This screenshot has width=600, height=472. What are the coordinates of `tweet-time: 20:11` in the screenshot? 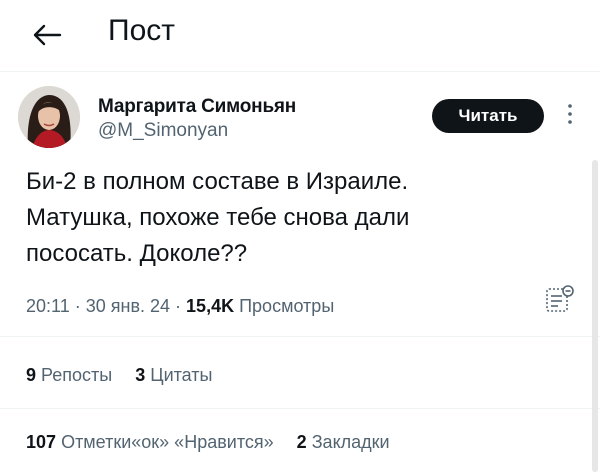 It's located at (48, 306).